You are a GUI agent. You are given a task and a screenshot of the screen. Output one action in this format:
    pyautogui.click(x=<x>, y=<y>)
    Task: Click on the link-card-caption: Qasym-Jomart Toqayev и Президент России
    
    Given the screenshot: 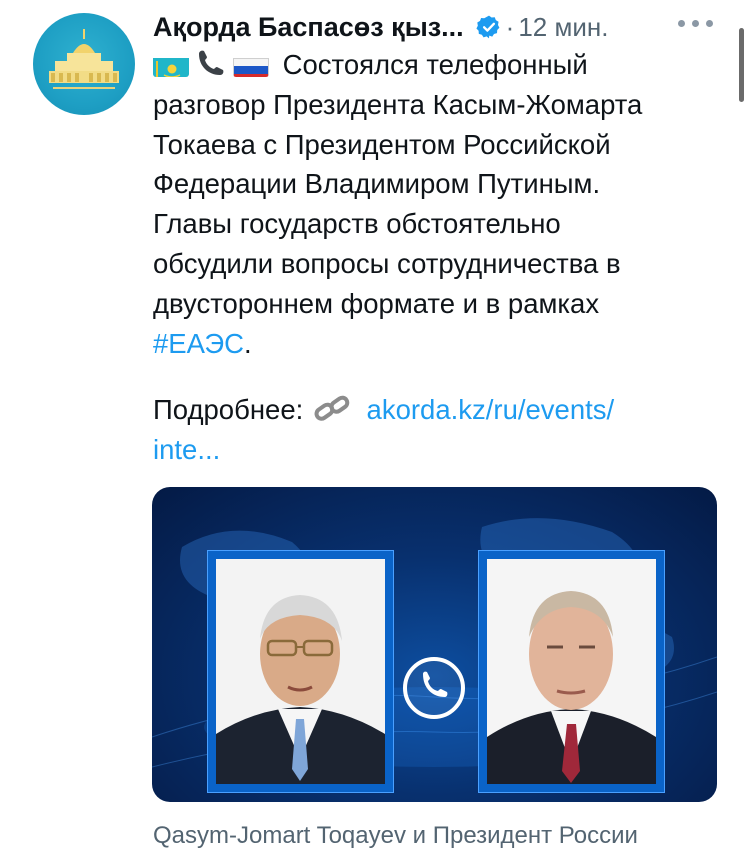 What is the action you would take?
    pyautogui.click(x=395, y=836)
    